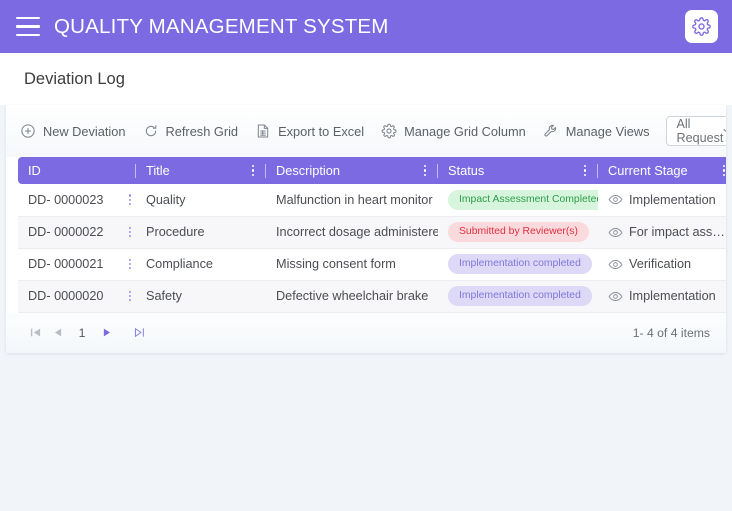 This screenshot has height=511, width=732. I want to click on first-page-button, so click(35, 333).